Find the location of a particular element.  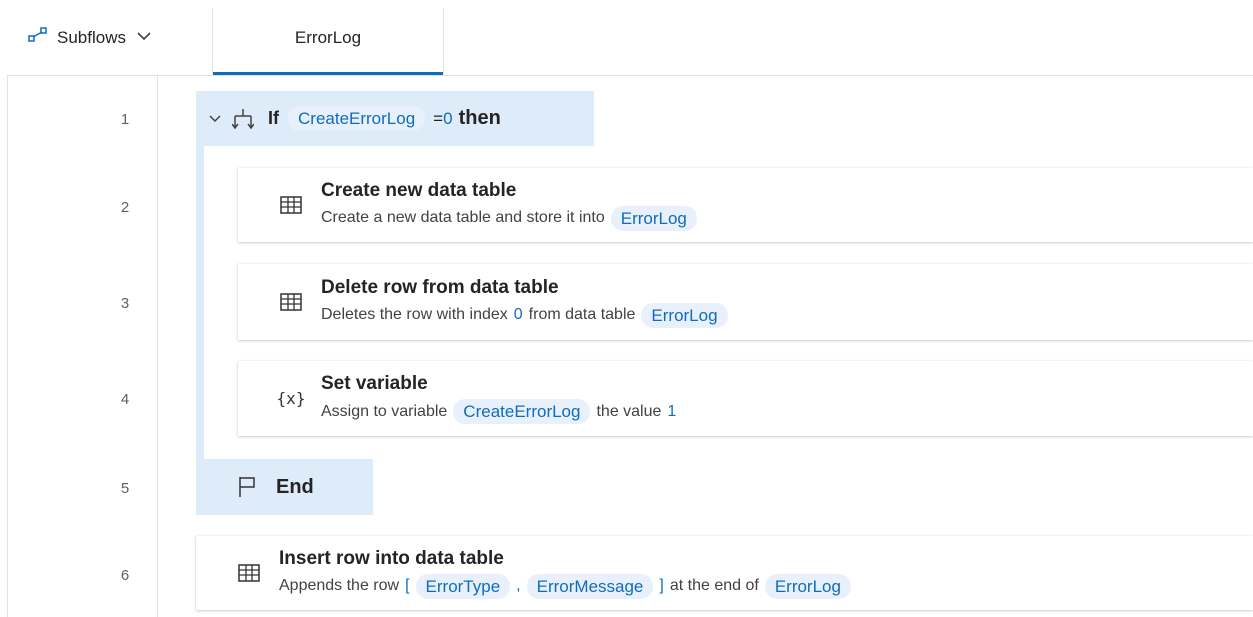

action-desc: Appends the row is located at coordinates (339, 585).